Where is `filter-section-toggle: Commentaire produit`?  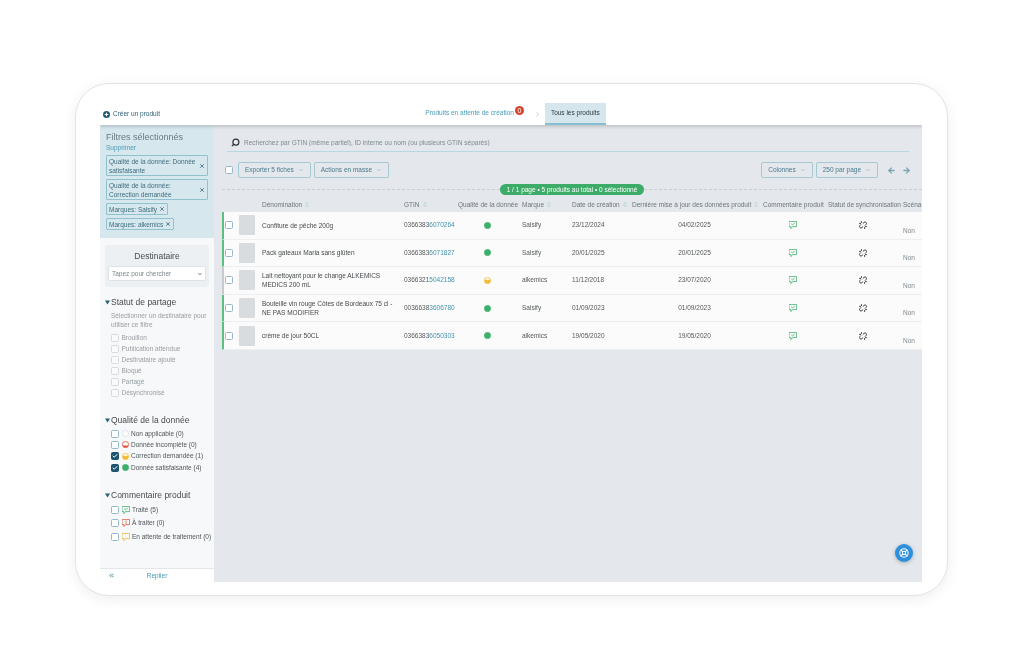
filter-section-toggle: Commentaire produit is located at coordinates (148, 495).